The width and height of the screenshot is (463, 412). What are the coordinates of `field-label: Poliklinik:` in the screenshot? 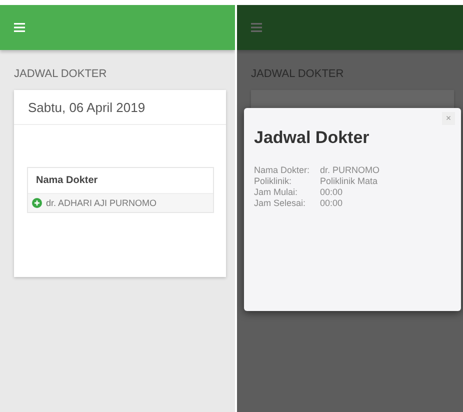 It's located at (273, 181).